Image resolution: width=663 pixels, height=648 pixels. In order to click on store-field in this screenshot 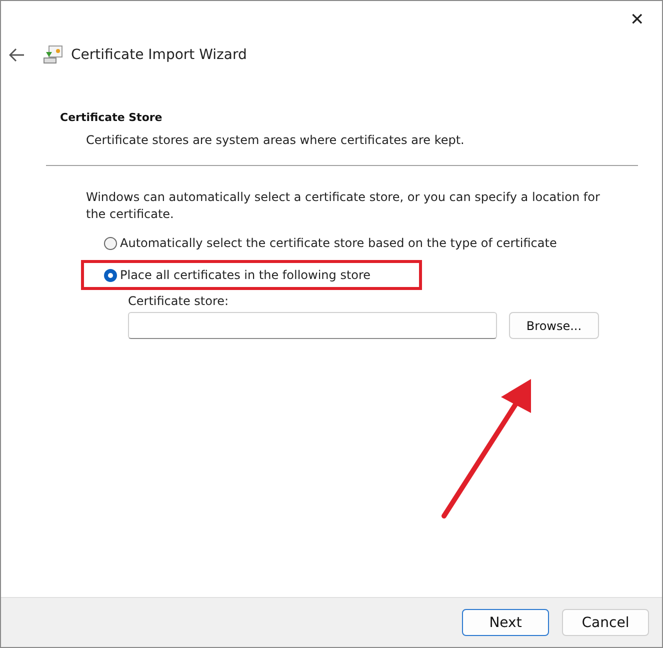, I will do `click(312, 325)`.